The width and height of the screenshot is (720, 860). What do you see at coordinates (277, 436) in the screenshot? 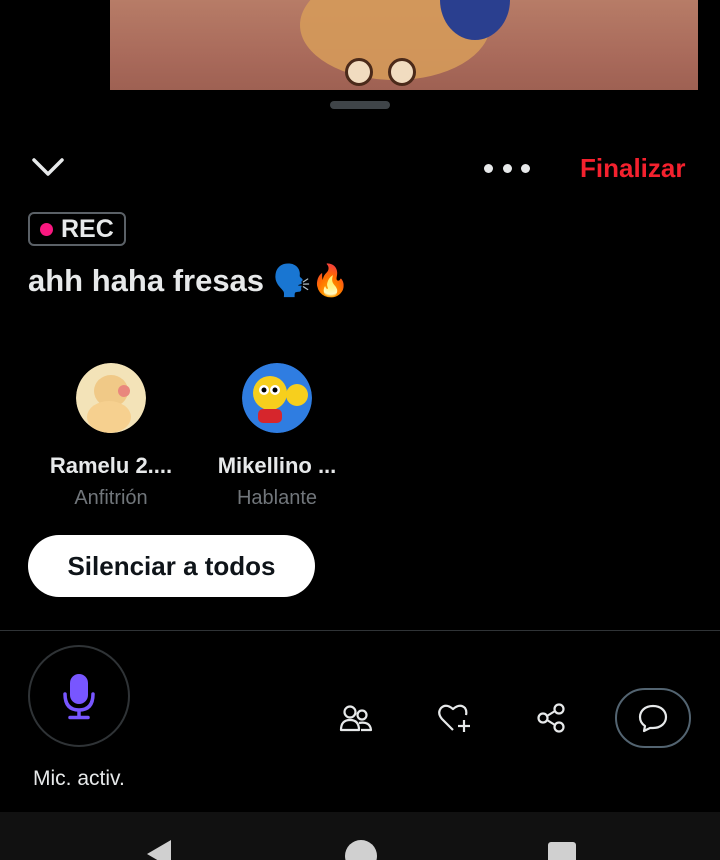
I see `participant-speaker: Mikellino ... Hablante` at bounding box center [277, 436].